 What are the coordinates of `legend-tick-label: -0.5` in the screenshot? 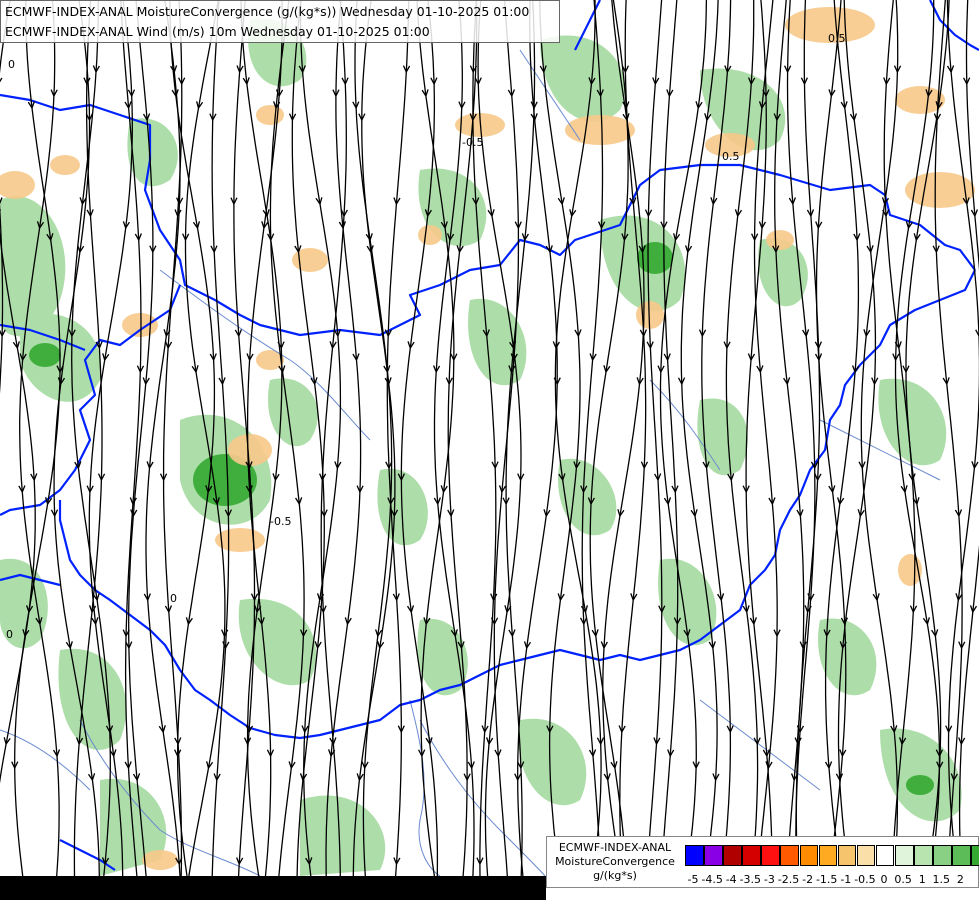 It's located at (865, 879).